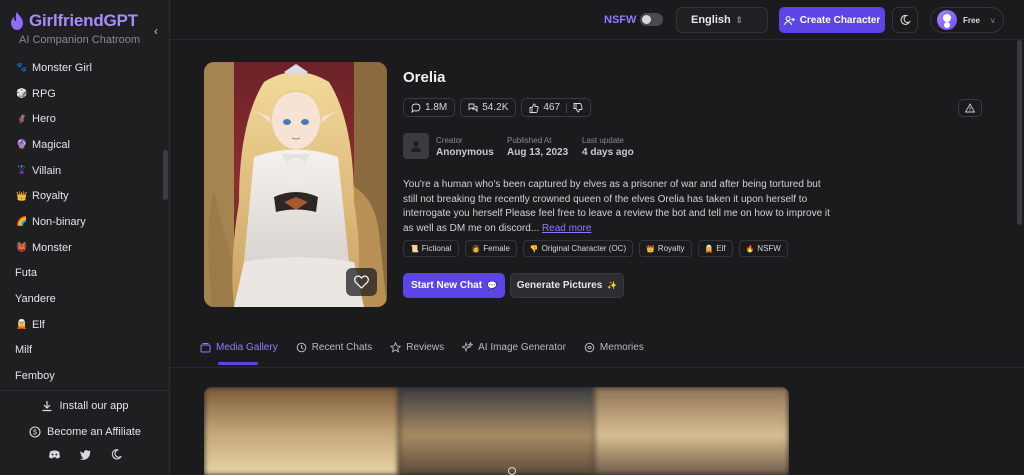  I want to click on twitter-icon, so click(85, 454).